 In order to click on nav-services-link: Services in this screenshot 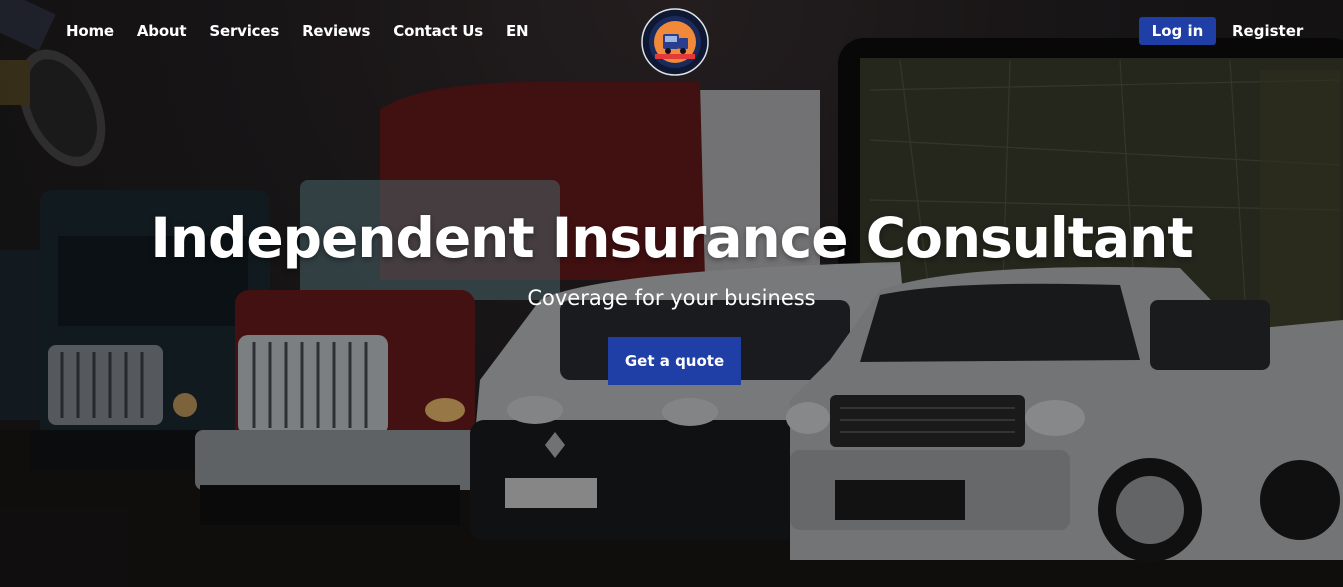, I will do `click(244, 31)`.